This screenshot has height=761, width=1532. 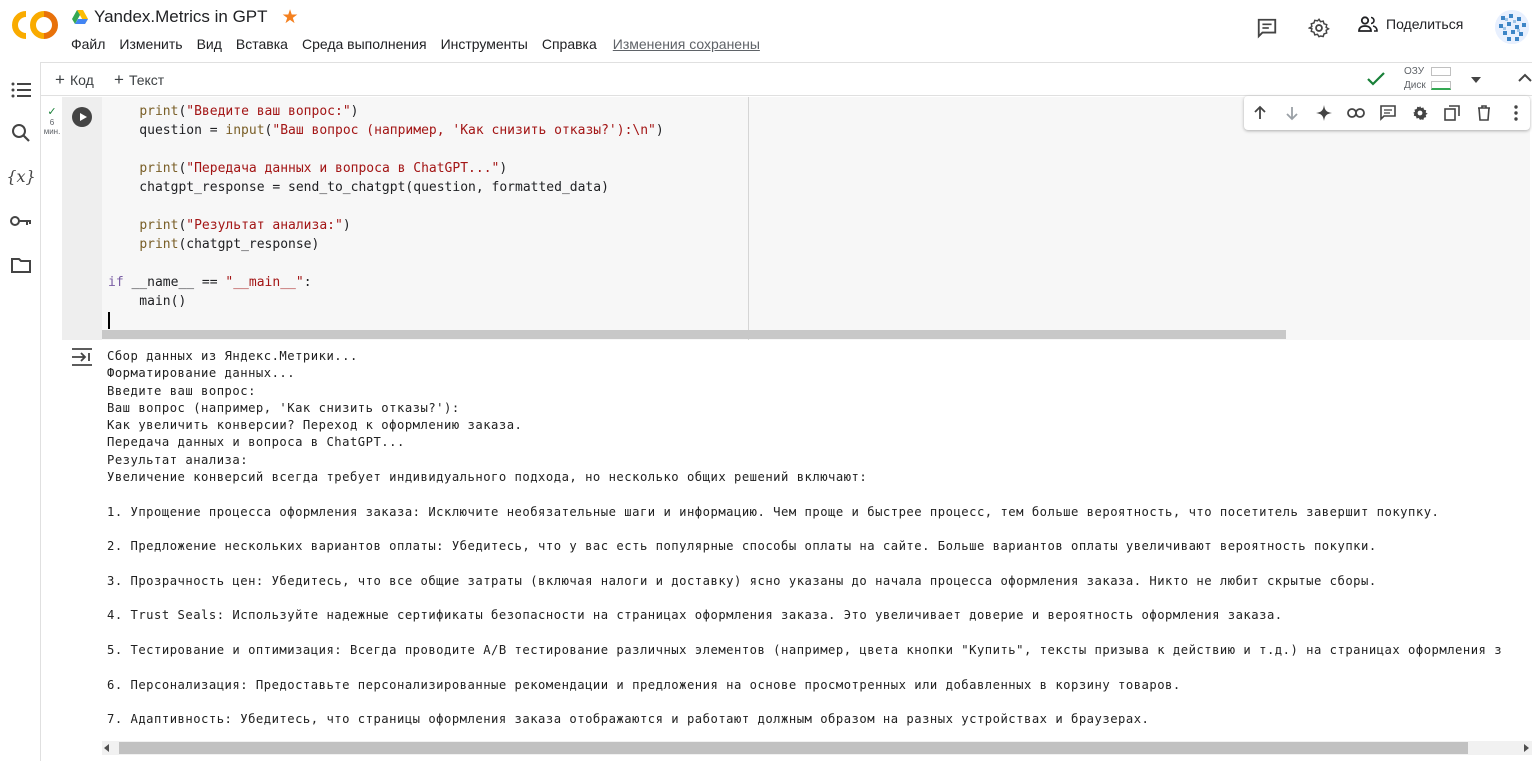 I want to click on code-token: "Введите ваш вопрос:", so click(x=268, y=111).